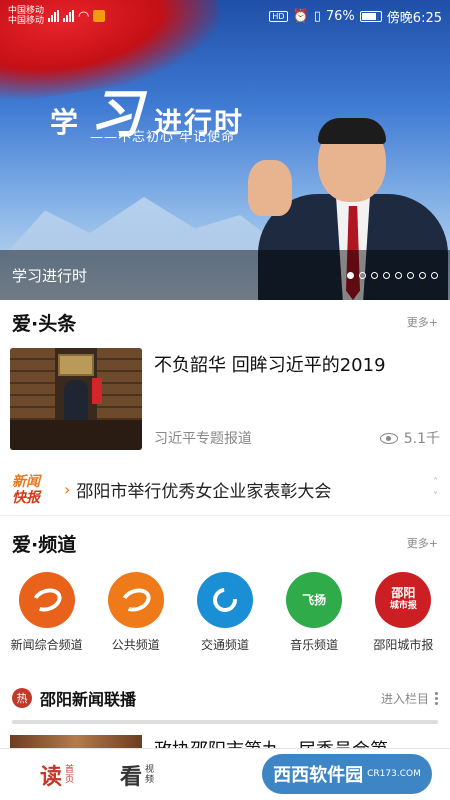  What do you see at coordinates (300, 16) in the screenshot?
I see `alarm-icon: ⏰` at bounding box center [300, 16].